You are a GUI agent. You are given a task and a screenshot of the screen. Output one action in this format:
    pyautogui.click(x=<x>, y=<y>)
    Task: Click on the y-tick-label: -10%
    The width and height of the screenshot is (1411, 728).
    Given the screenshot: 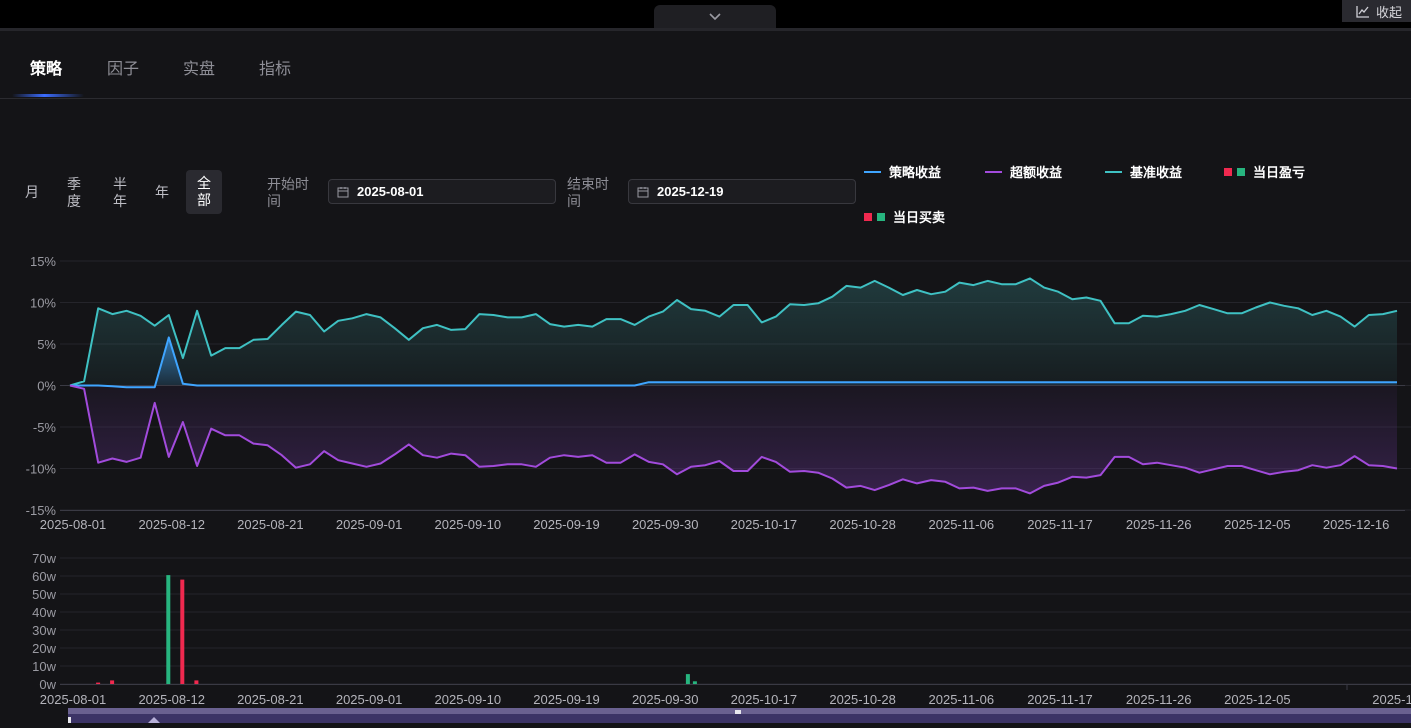 What is the action you would take?
    pyautogui.click(x=41, y=469)
    